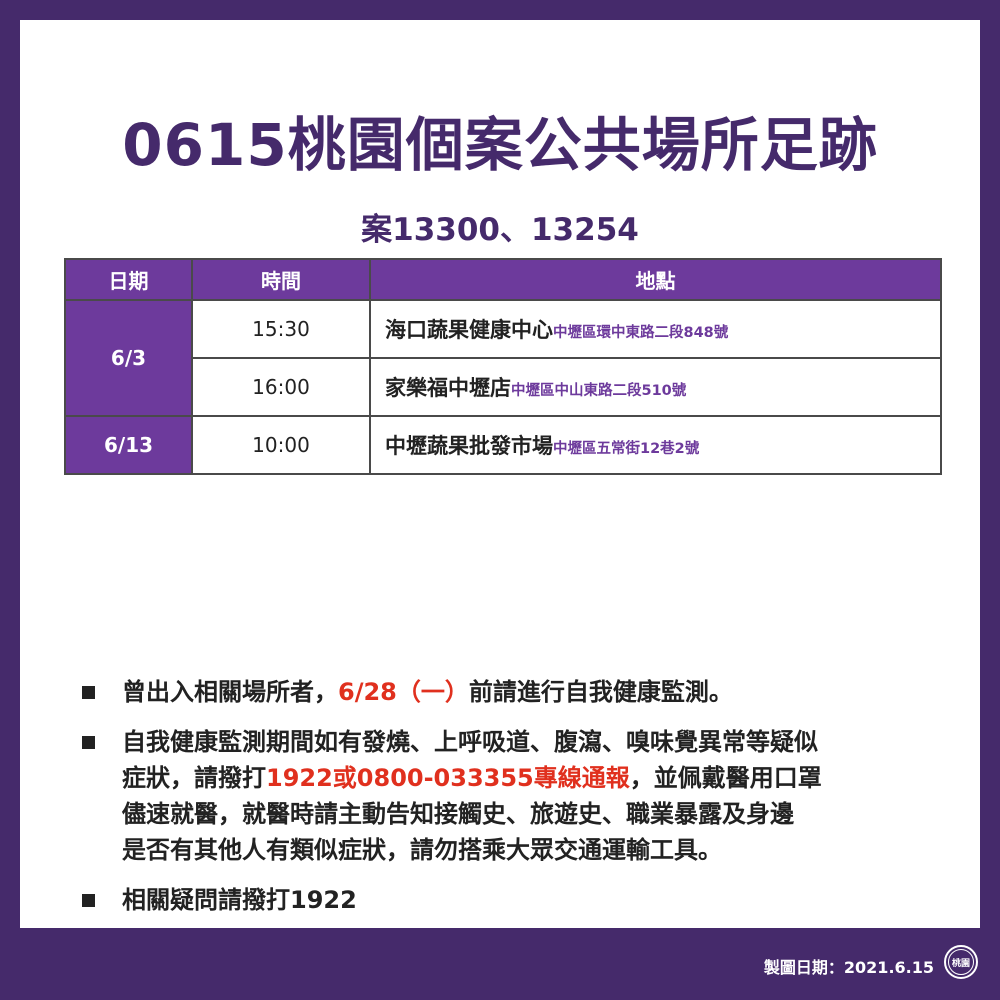 The height and width of the screenshot is (1000, 1000). I want to click on production-date: 製圖日期：2021.6.15, so click(848, 967).